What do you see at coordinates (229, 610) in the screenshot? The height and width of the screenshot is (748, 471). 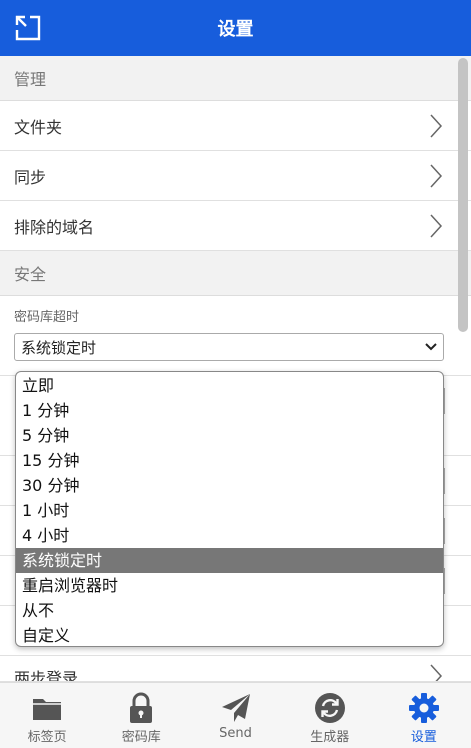 I see `dropdown-option: 从不` at bounding box center [229, 610].